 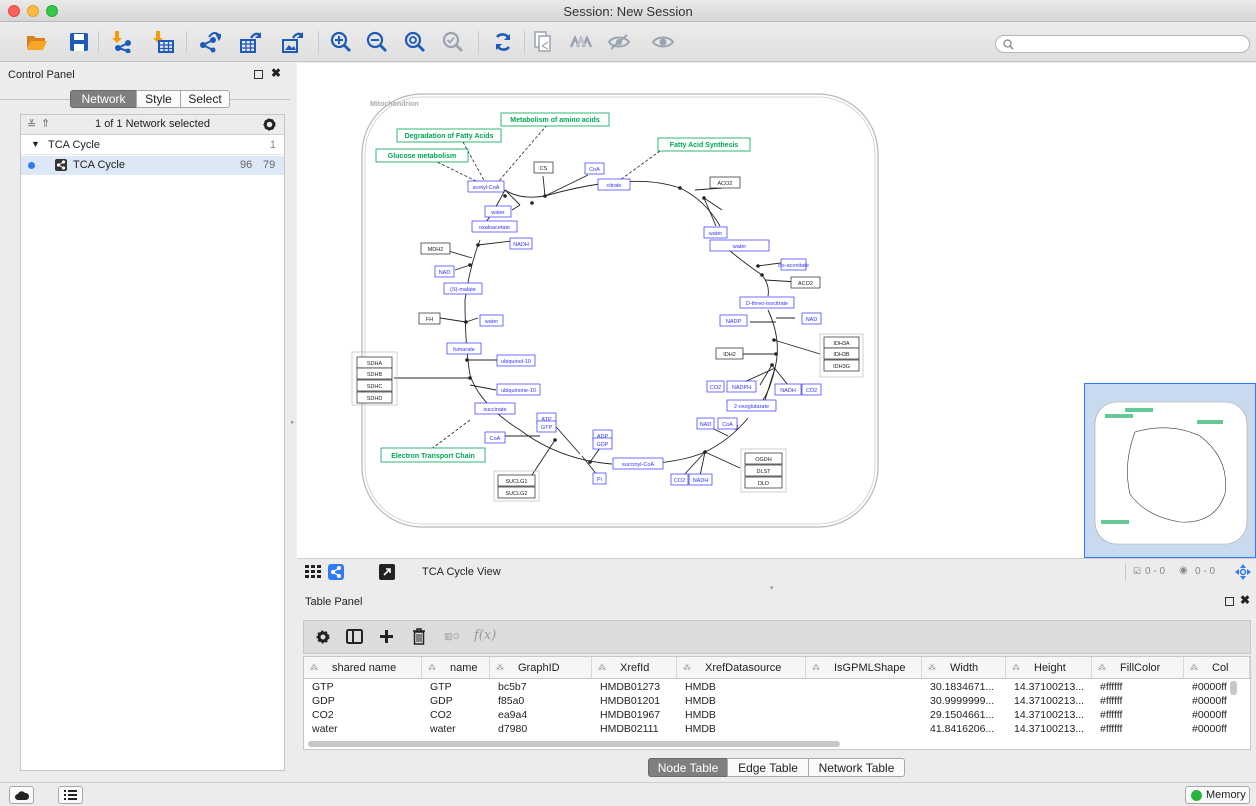 What do you see at coordinates (293, 42) in the screenshot?
I see `export-image-icon` at bounding box center [293, 42].